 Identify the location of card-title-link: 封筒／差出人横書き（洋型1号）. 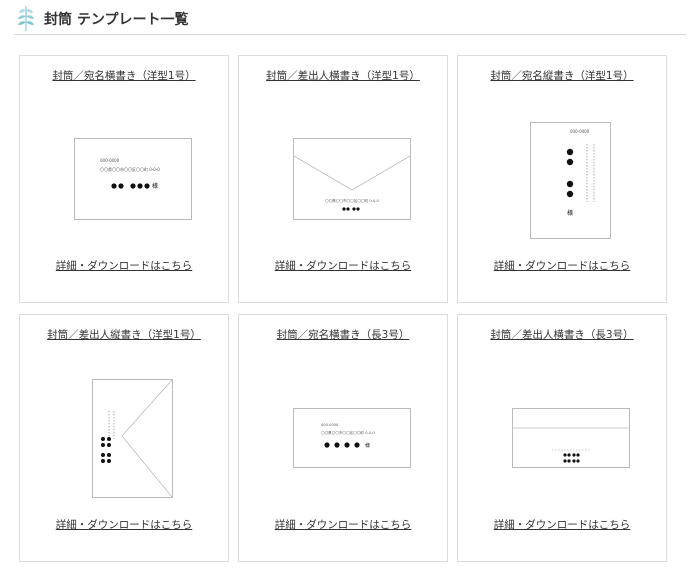
(343, 75).